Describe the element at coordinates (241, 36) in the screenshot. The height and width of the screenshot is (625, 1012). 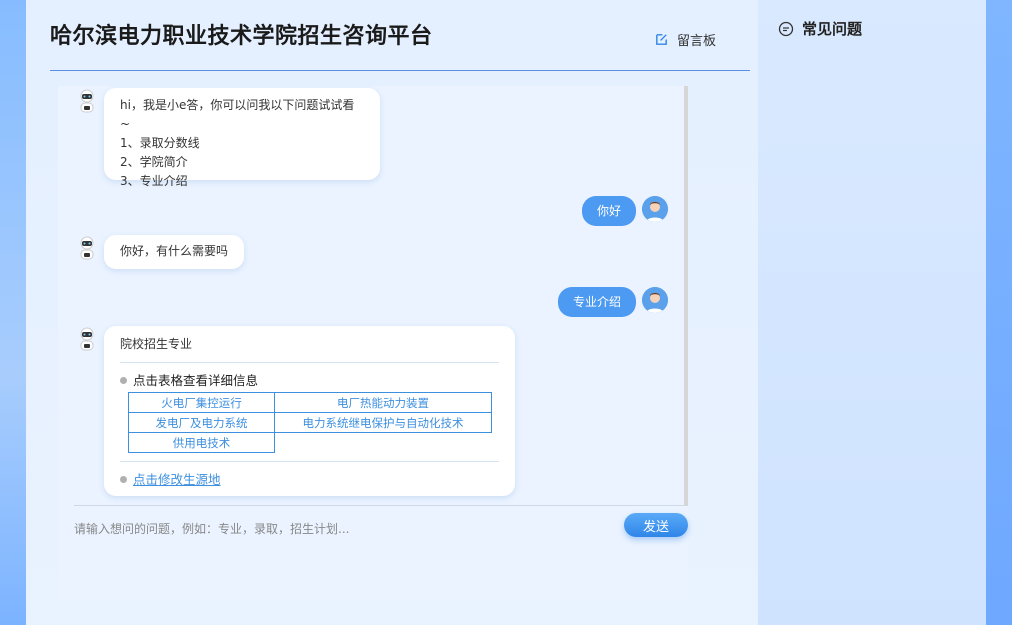
I see `page-title: 哈尔滨电力职业技术学院招生咨询平台` at that location.